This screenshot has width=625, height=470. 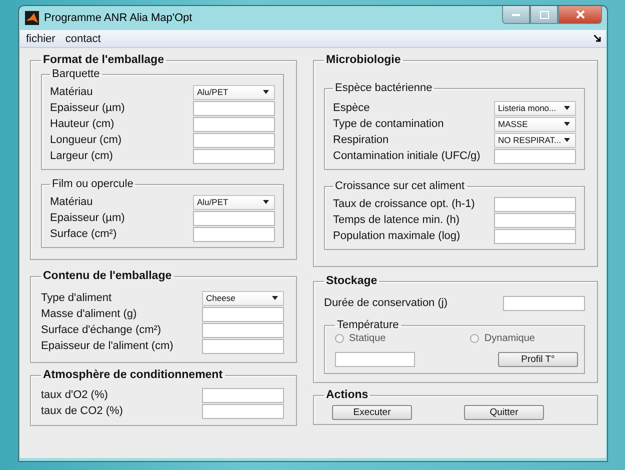 I want to click on field-label: Taux de croissance opt. (h-1), so click(x=404, y=204).